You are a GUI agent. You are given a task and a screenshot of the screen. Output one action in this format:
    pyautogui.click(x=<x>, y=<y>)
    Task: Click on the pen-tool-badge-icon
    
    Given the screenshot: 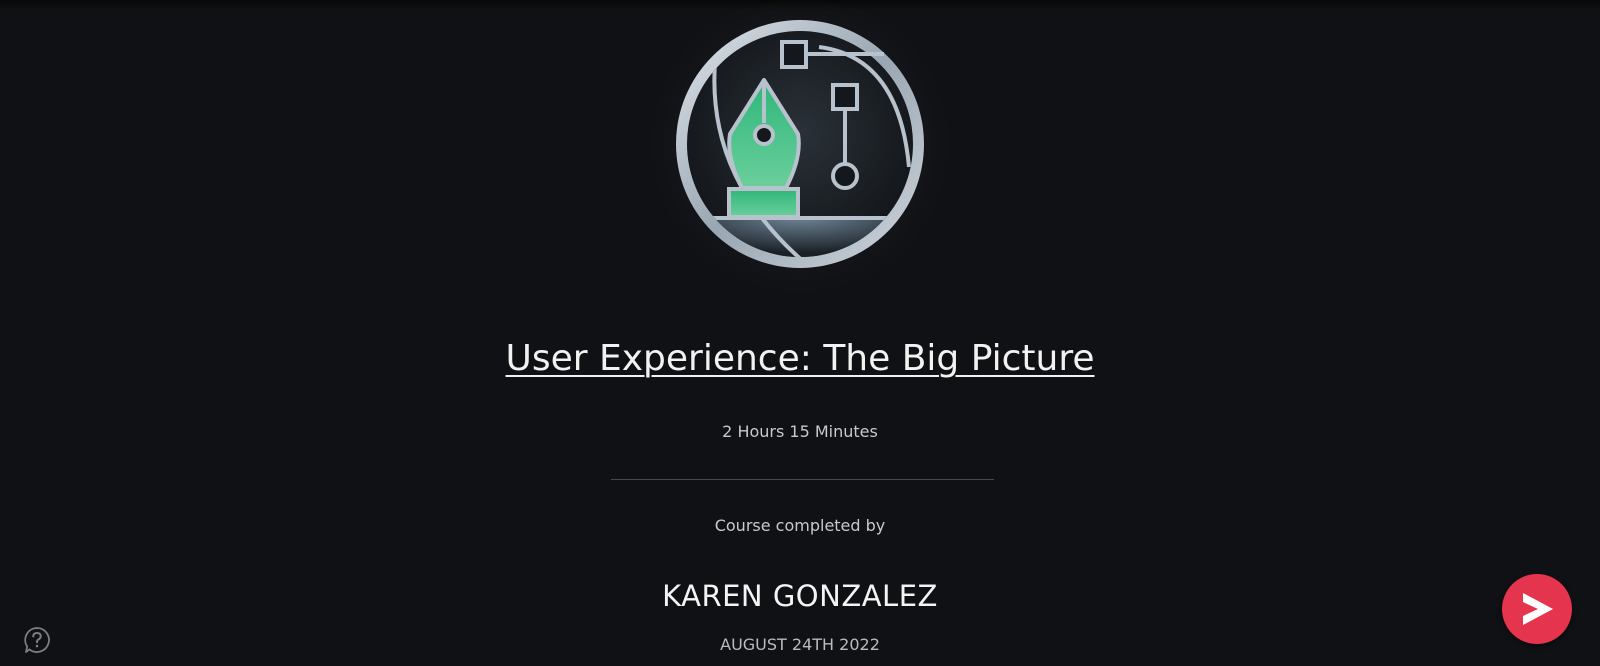 What is the action you would take?
    pyautogui.click(x=800, y=144)
    